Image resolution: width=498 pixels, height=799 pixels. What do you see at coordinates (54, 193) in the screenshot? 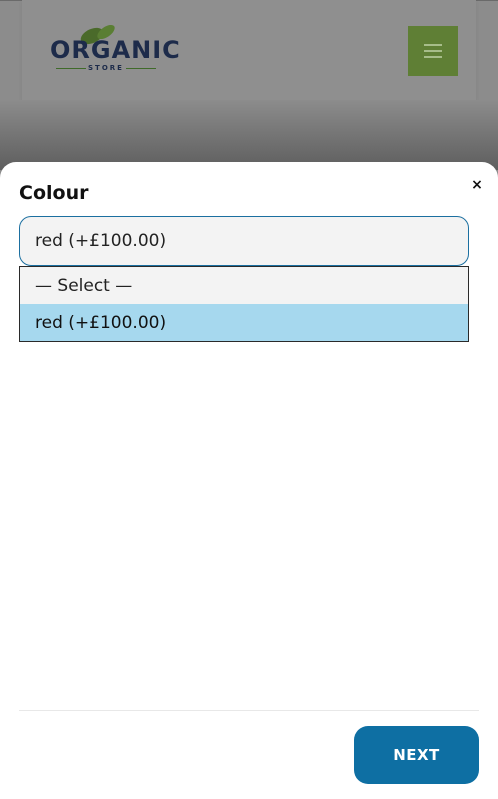
I see `colour-label: Colour` at bounding box center [54, 193].